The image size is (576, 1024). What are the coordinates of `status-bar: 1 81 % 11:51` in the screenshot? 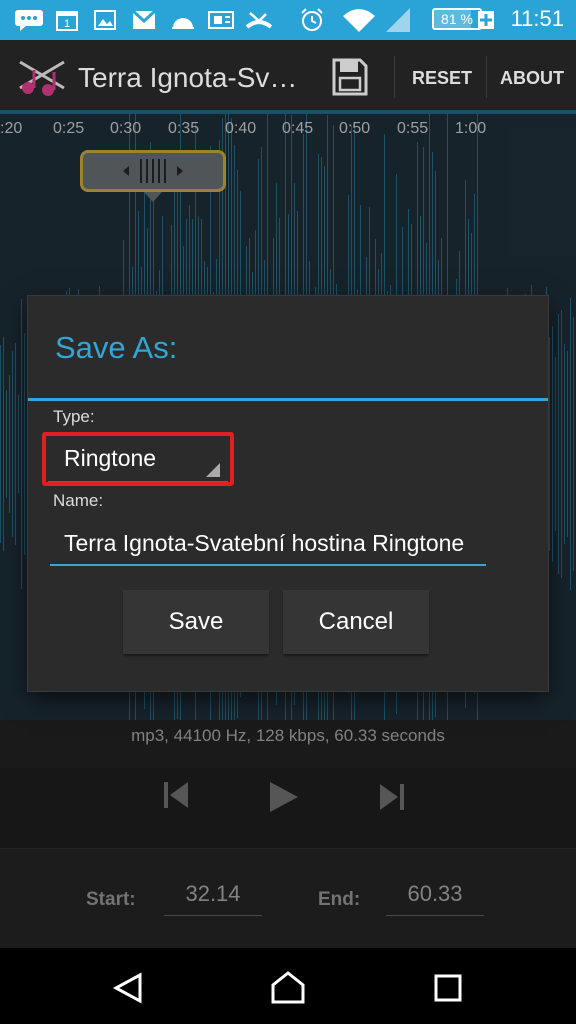 It's located at (288, 20).